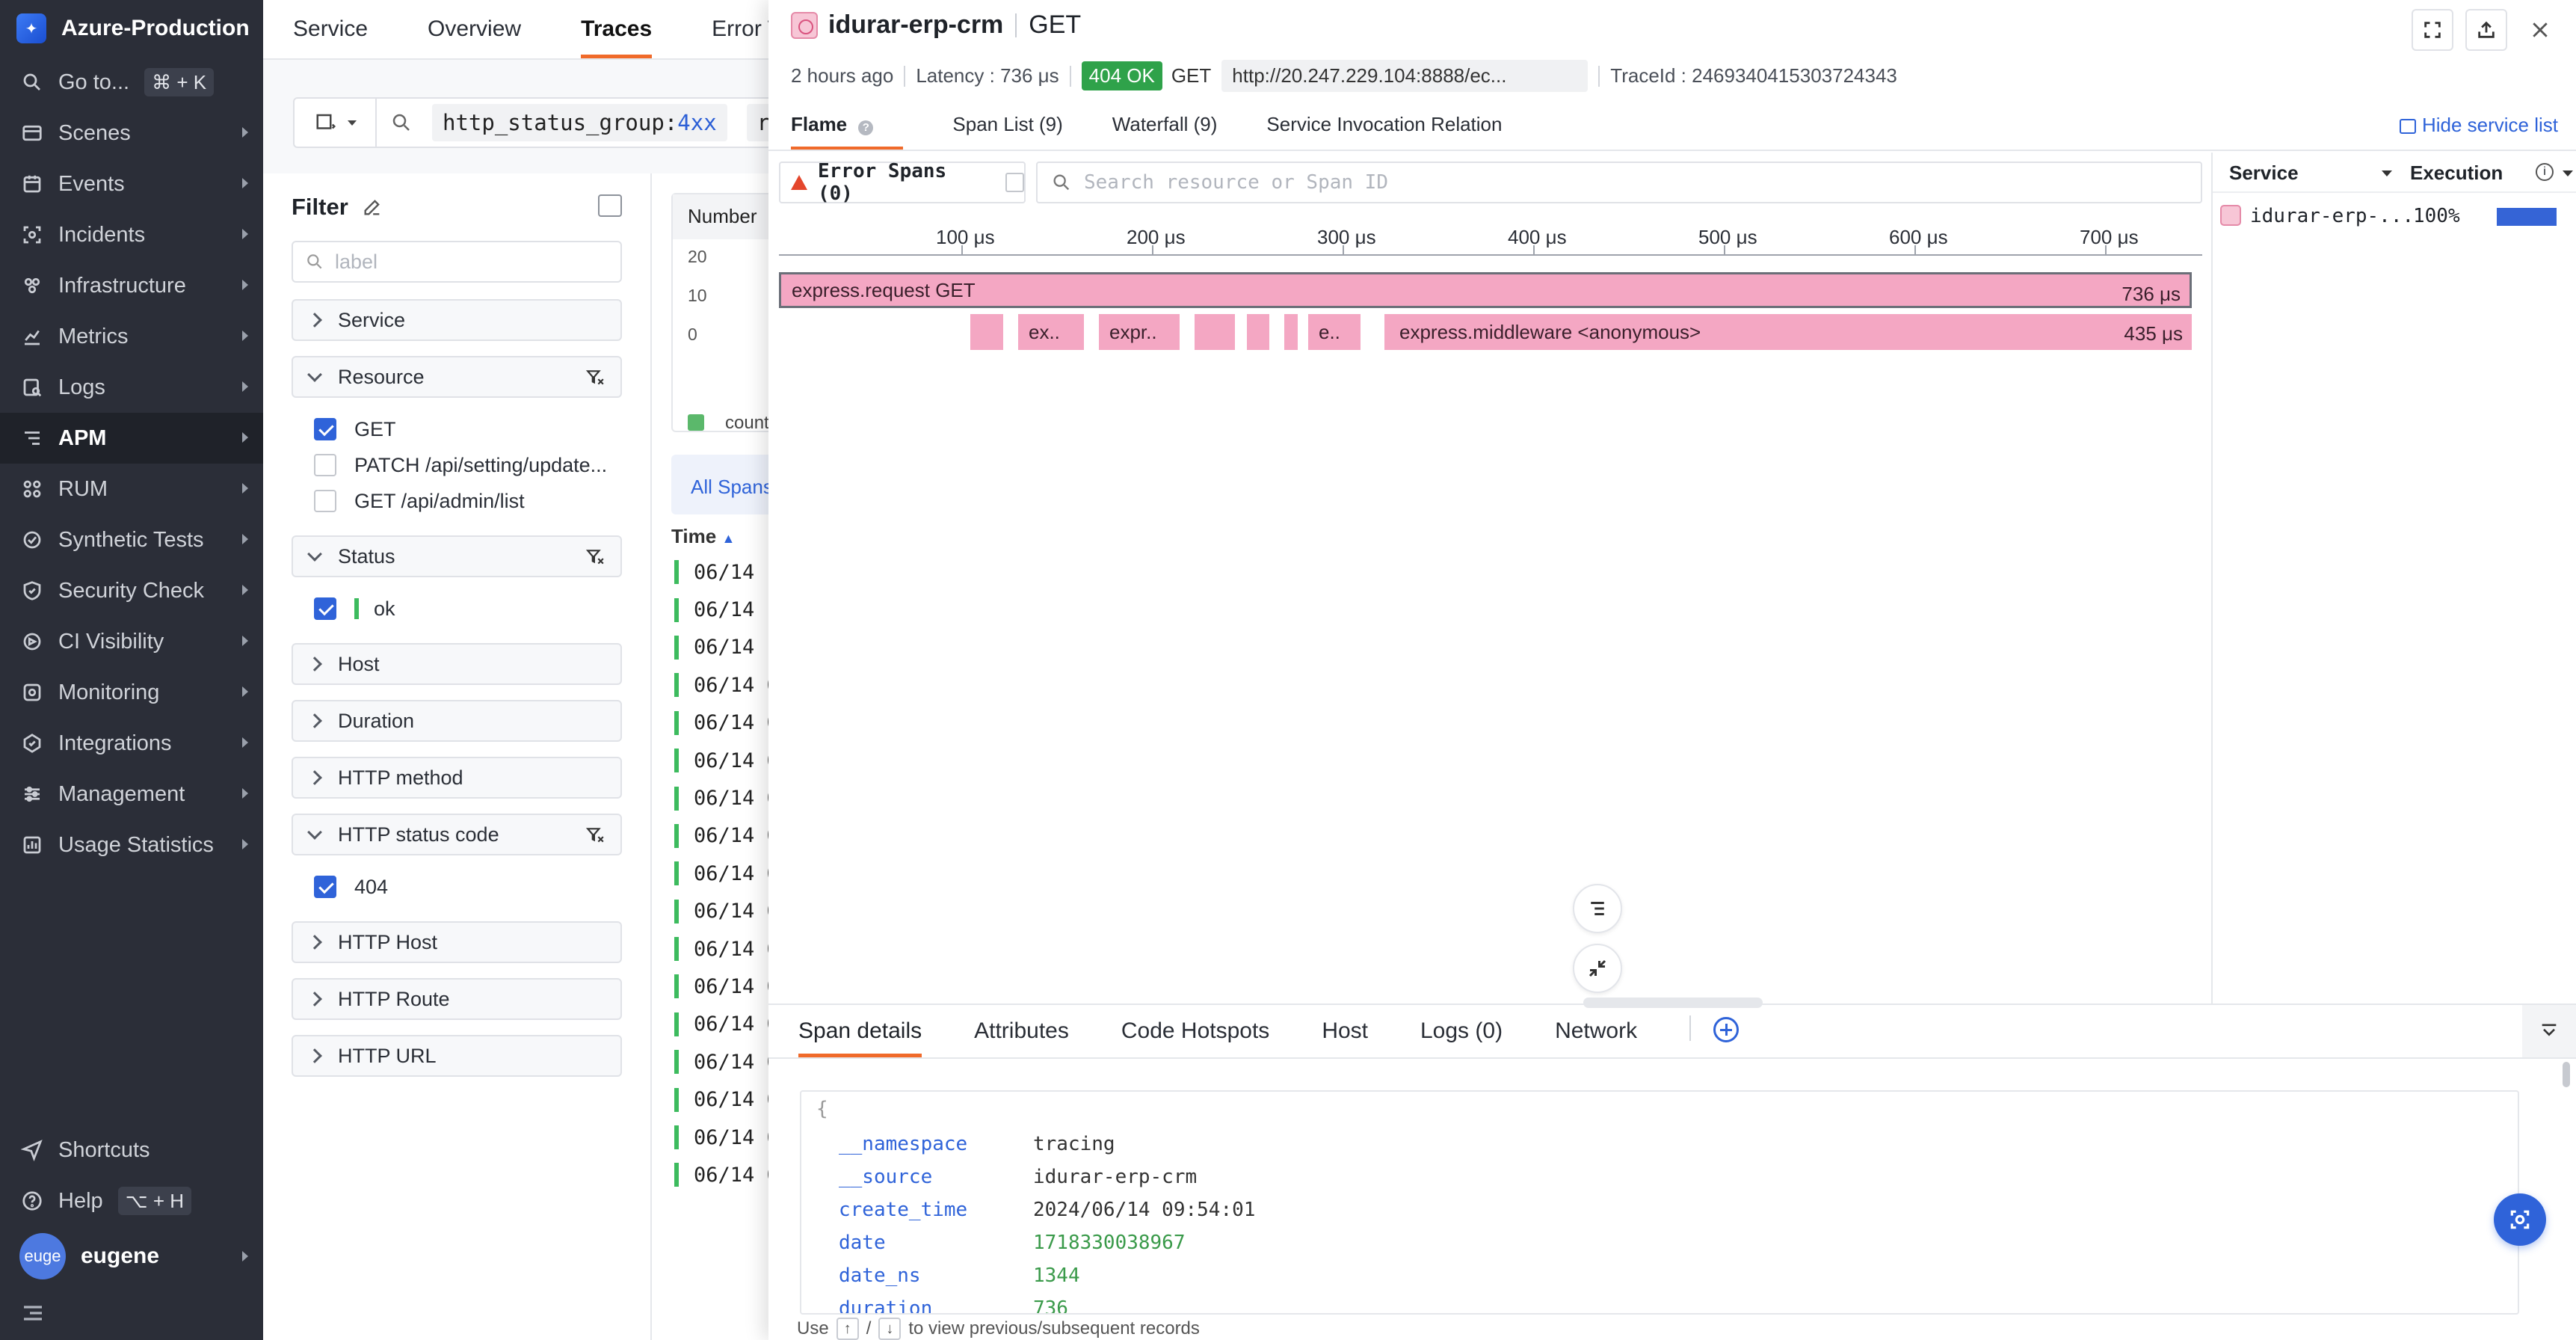 The image size is (2576, 1340). I want to click on fullscreen-button, so click(2432, 30).